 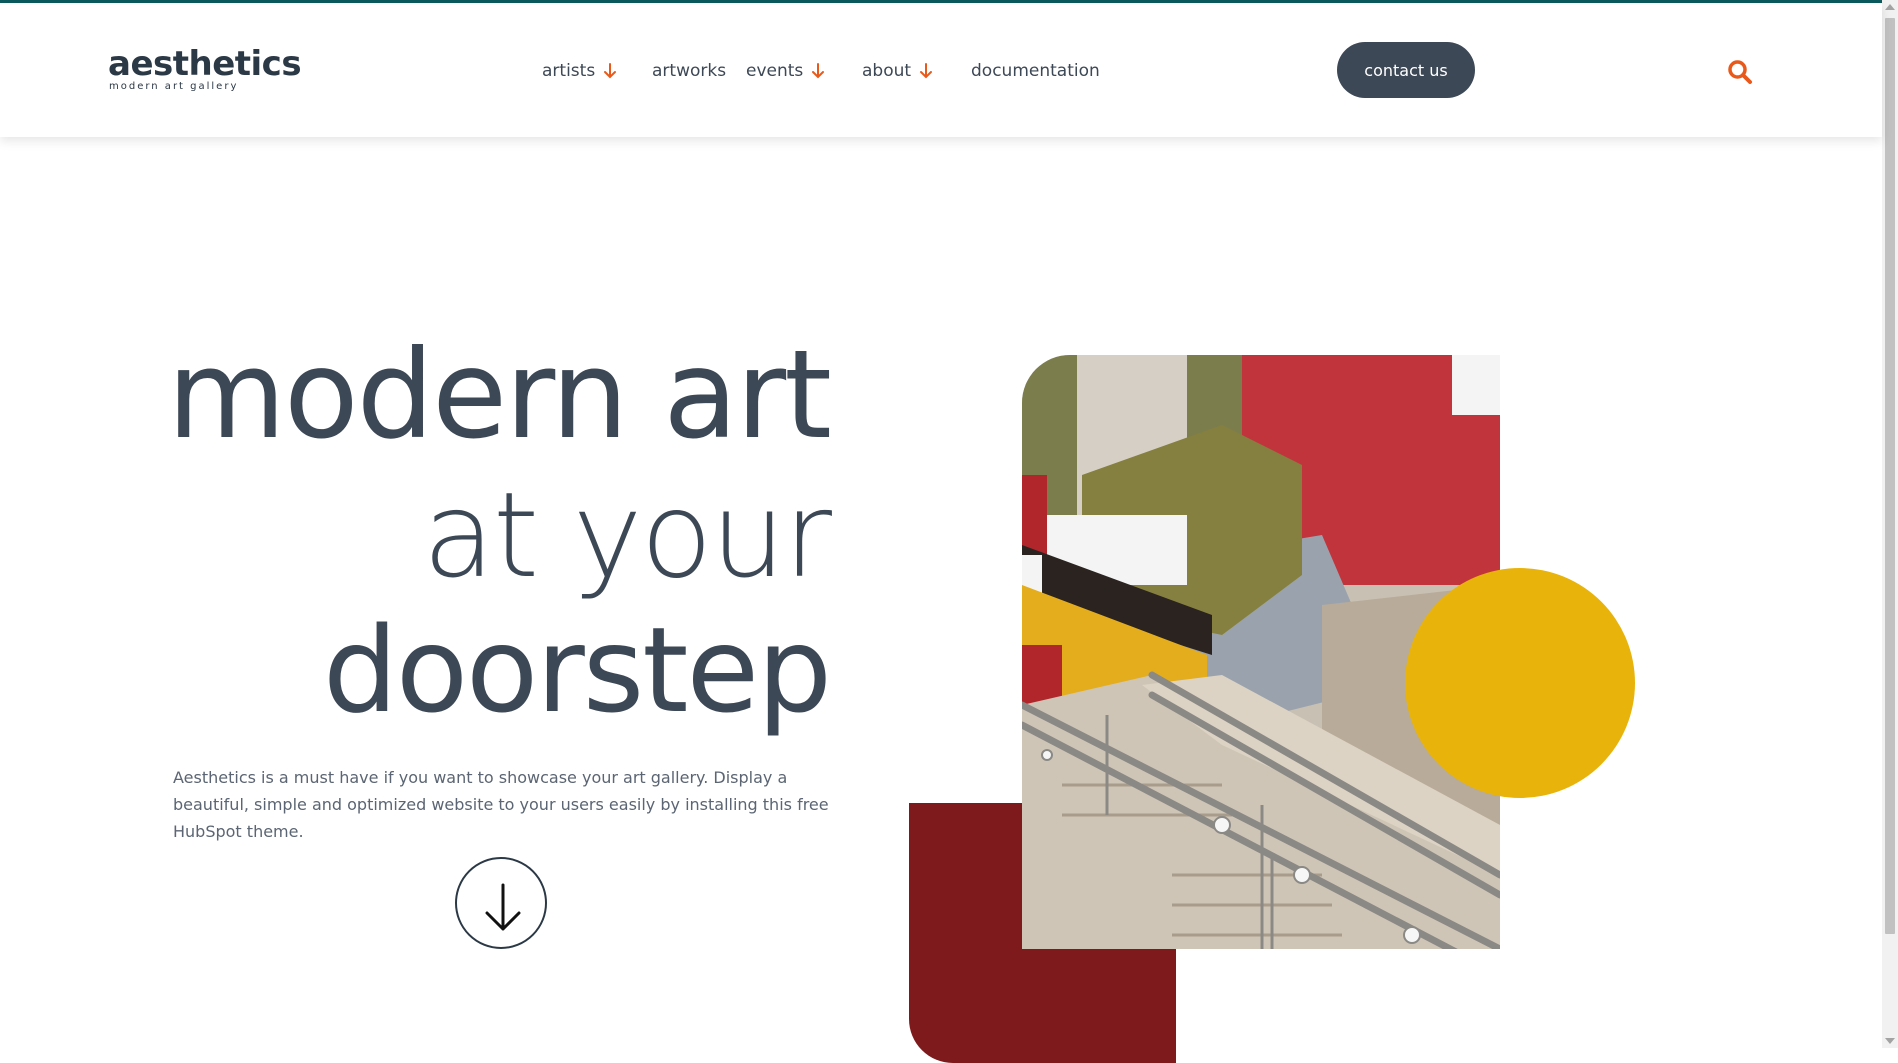 What do you see at coordinates (205, 64) in the screenshot?
I see `brand-name: aesthetics` at bounding box center [205, 64].